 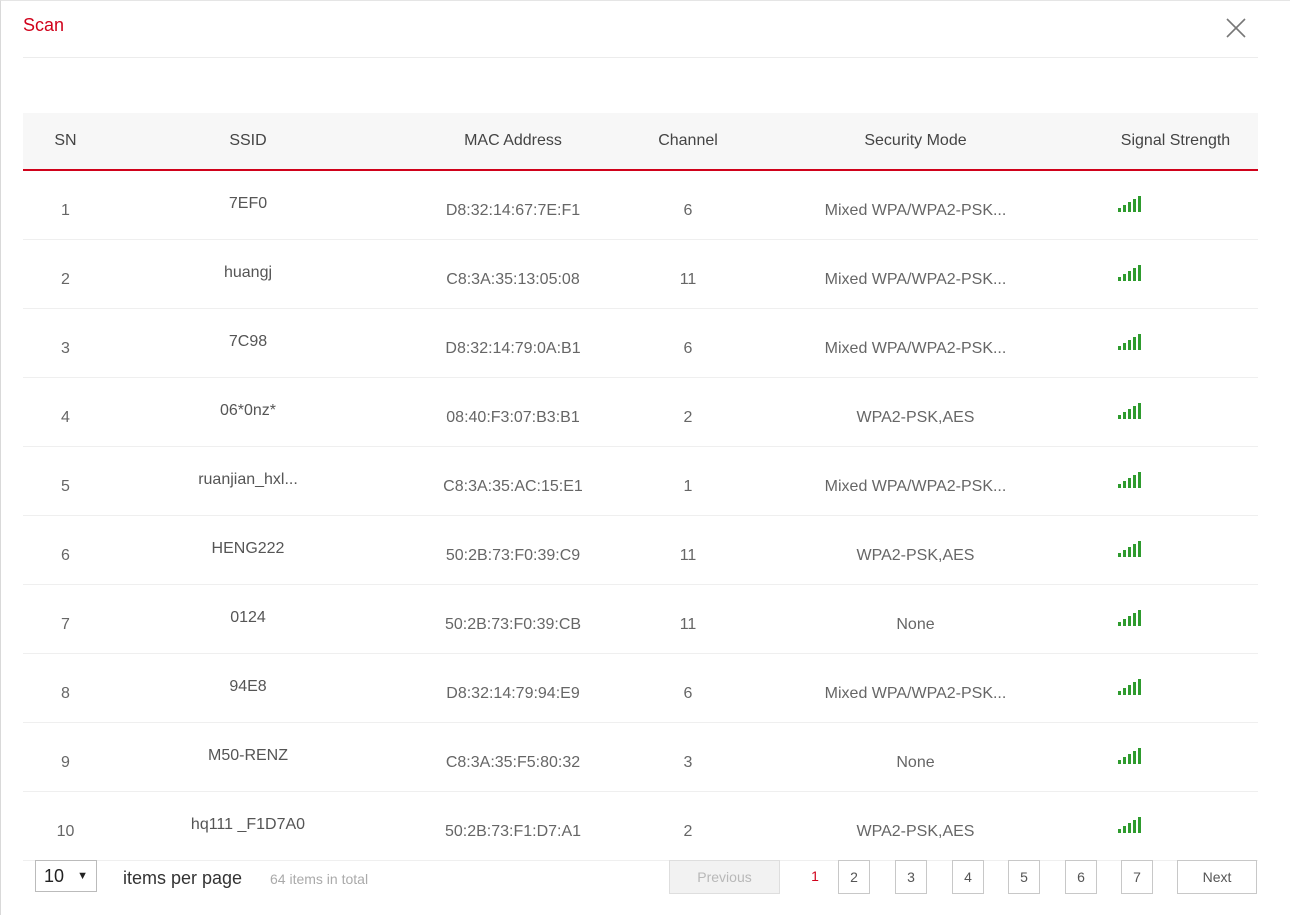 I want to click on dialog-title: Scan, so click(x=44, y=25).